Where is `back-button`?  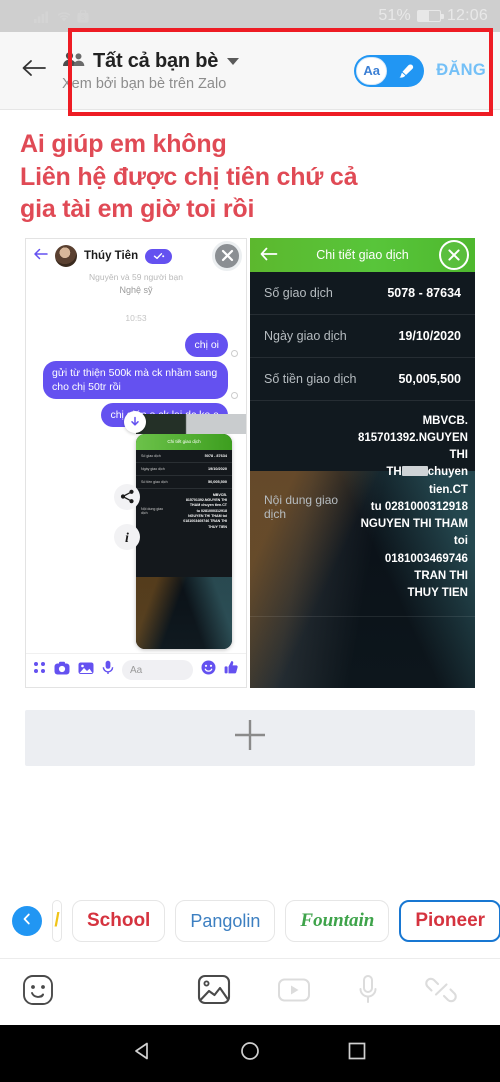
back-button is located at coordinates (34, 71).